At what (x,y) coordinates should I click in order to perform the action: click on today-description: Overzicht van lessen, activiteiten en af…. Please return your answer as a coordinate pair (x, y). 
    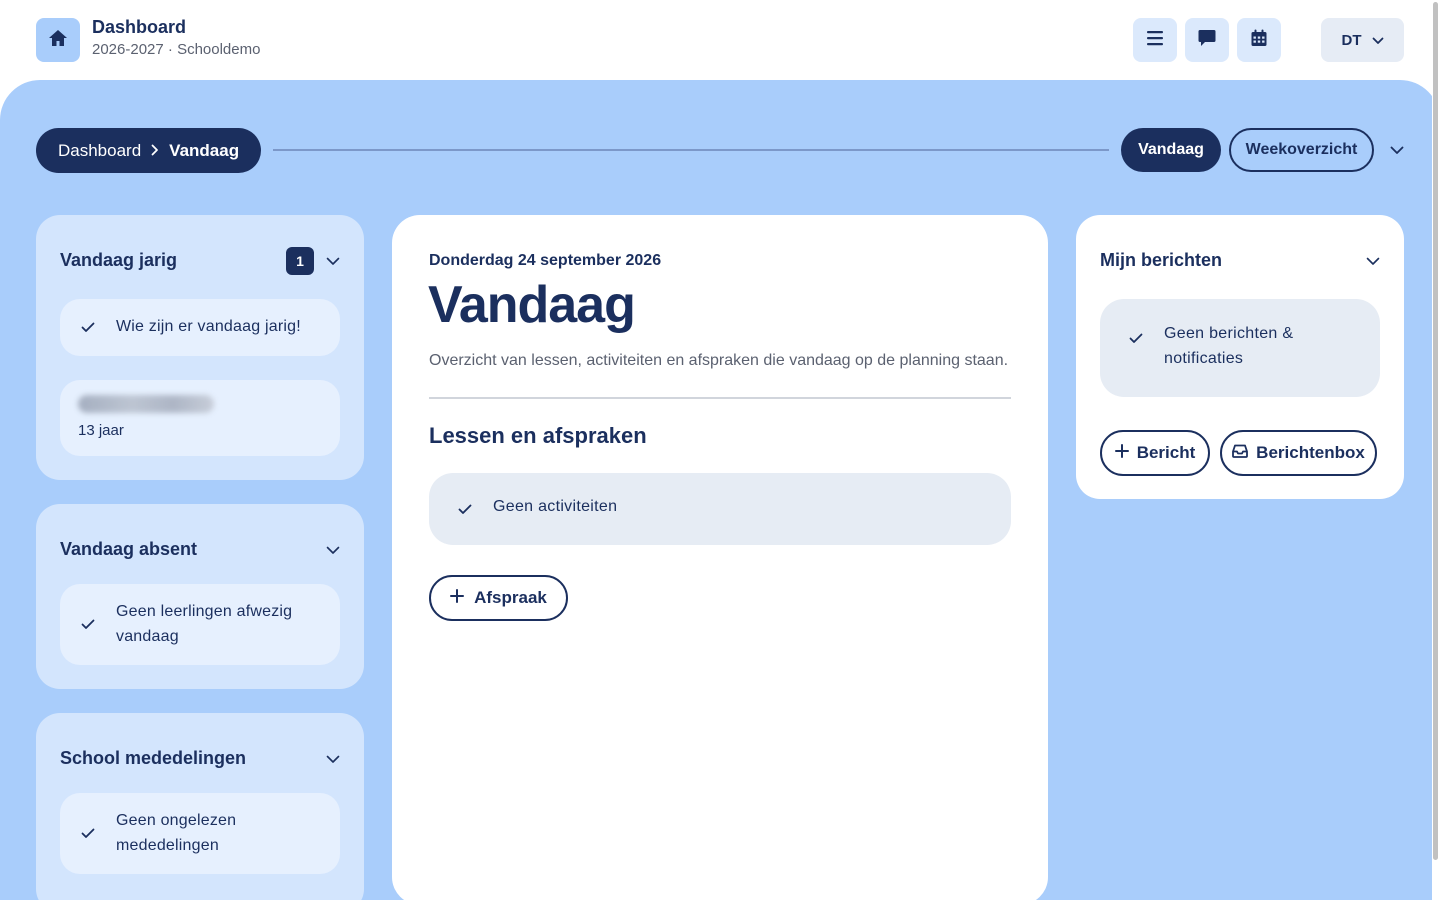
    Looking at the image, I should click on (719, 360).